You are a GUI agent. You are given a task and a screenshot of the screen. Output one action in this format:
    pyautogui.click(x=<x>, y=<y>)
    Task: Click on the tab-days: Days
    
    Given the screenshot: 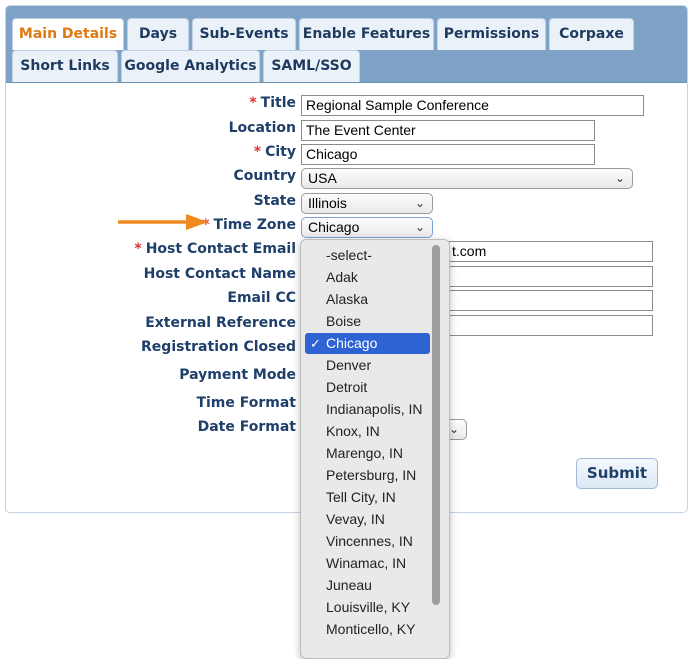 What is the action you would take?
    pyautogui.click(x=158, y=34)
    